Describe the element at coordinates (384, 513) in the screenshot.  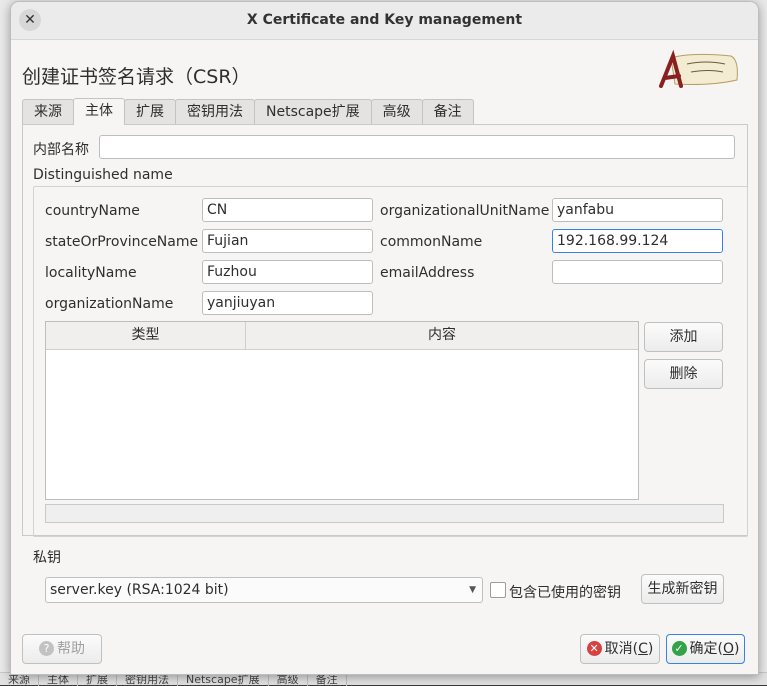
I see `horizontal-scrollbar` at that location.